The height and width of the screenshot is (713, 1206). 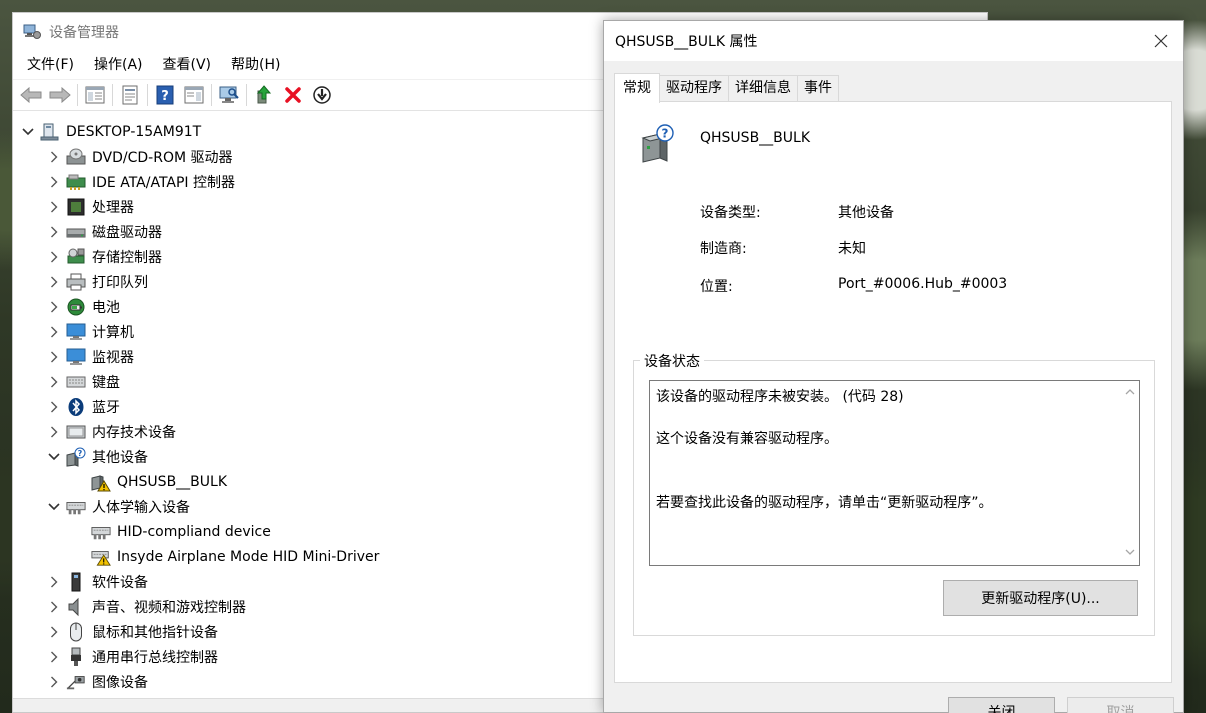 What do you see at coordinates (76, 357) in the screenshot?
I see `monitor-icon` at bounding box center [76, 357].